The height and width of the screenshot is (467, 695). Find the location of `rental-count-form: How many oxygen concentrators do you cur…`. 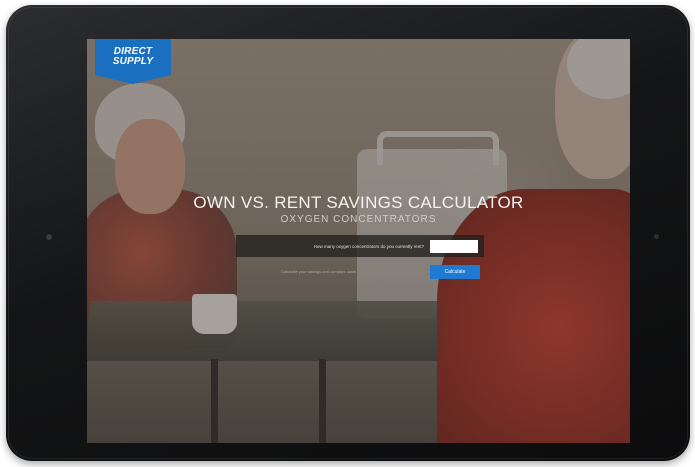

rental-count-form: How many oxygen concentrators do you cur… is located at coordinates (360, 246).